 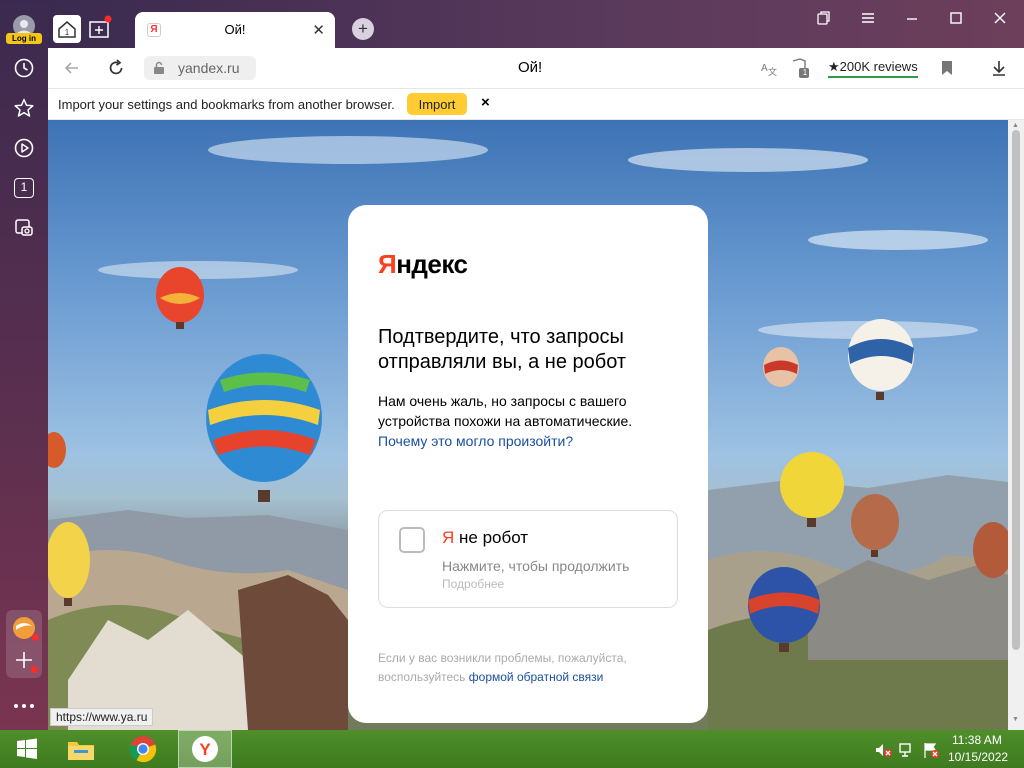 I want to click on action-center-flag-icon, so click(x=931, y=750).